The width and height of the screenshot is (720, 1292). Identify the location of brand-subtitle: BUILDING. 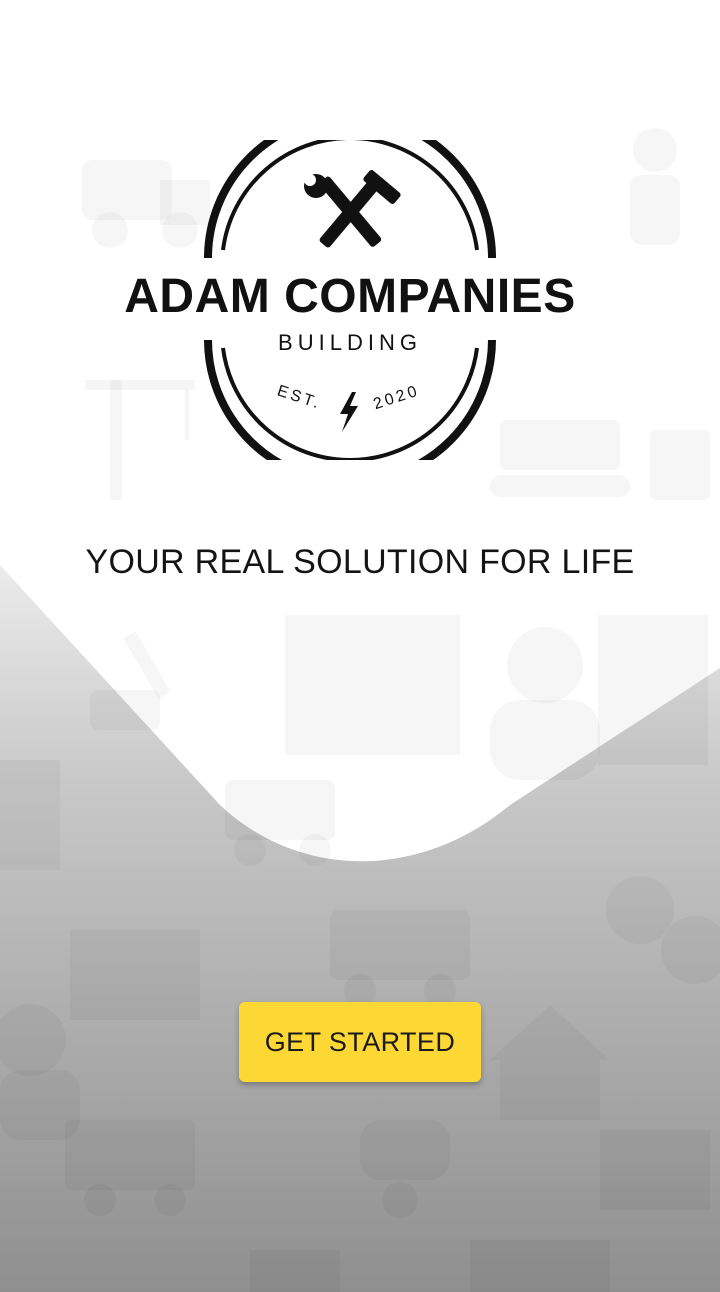
(350, 342).